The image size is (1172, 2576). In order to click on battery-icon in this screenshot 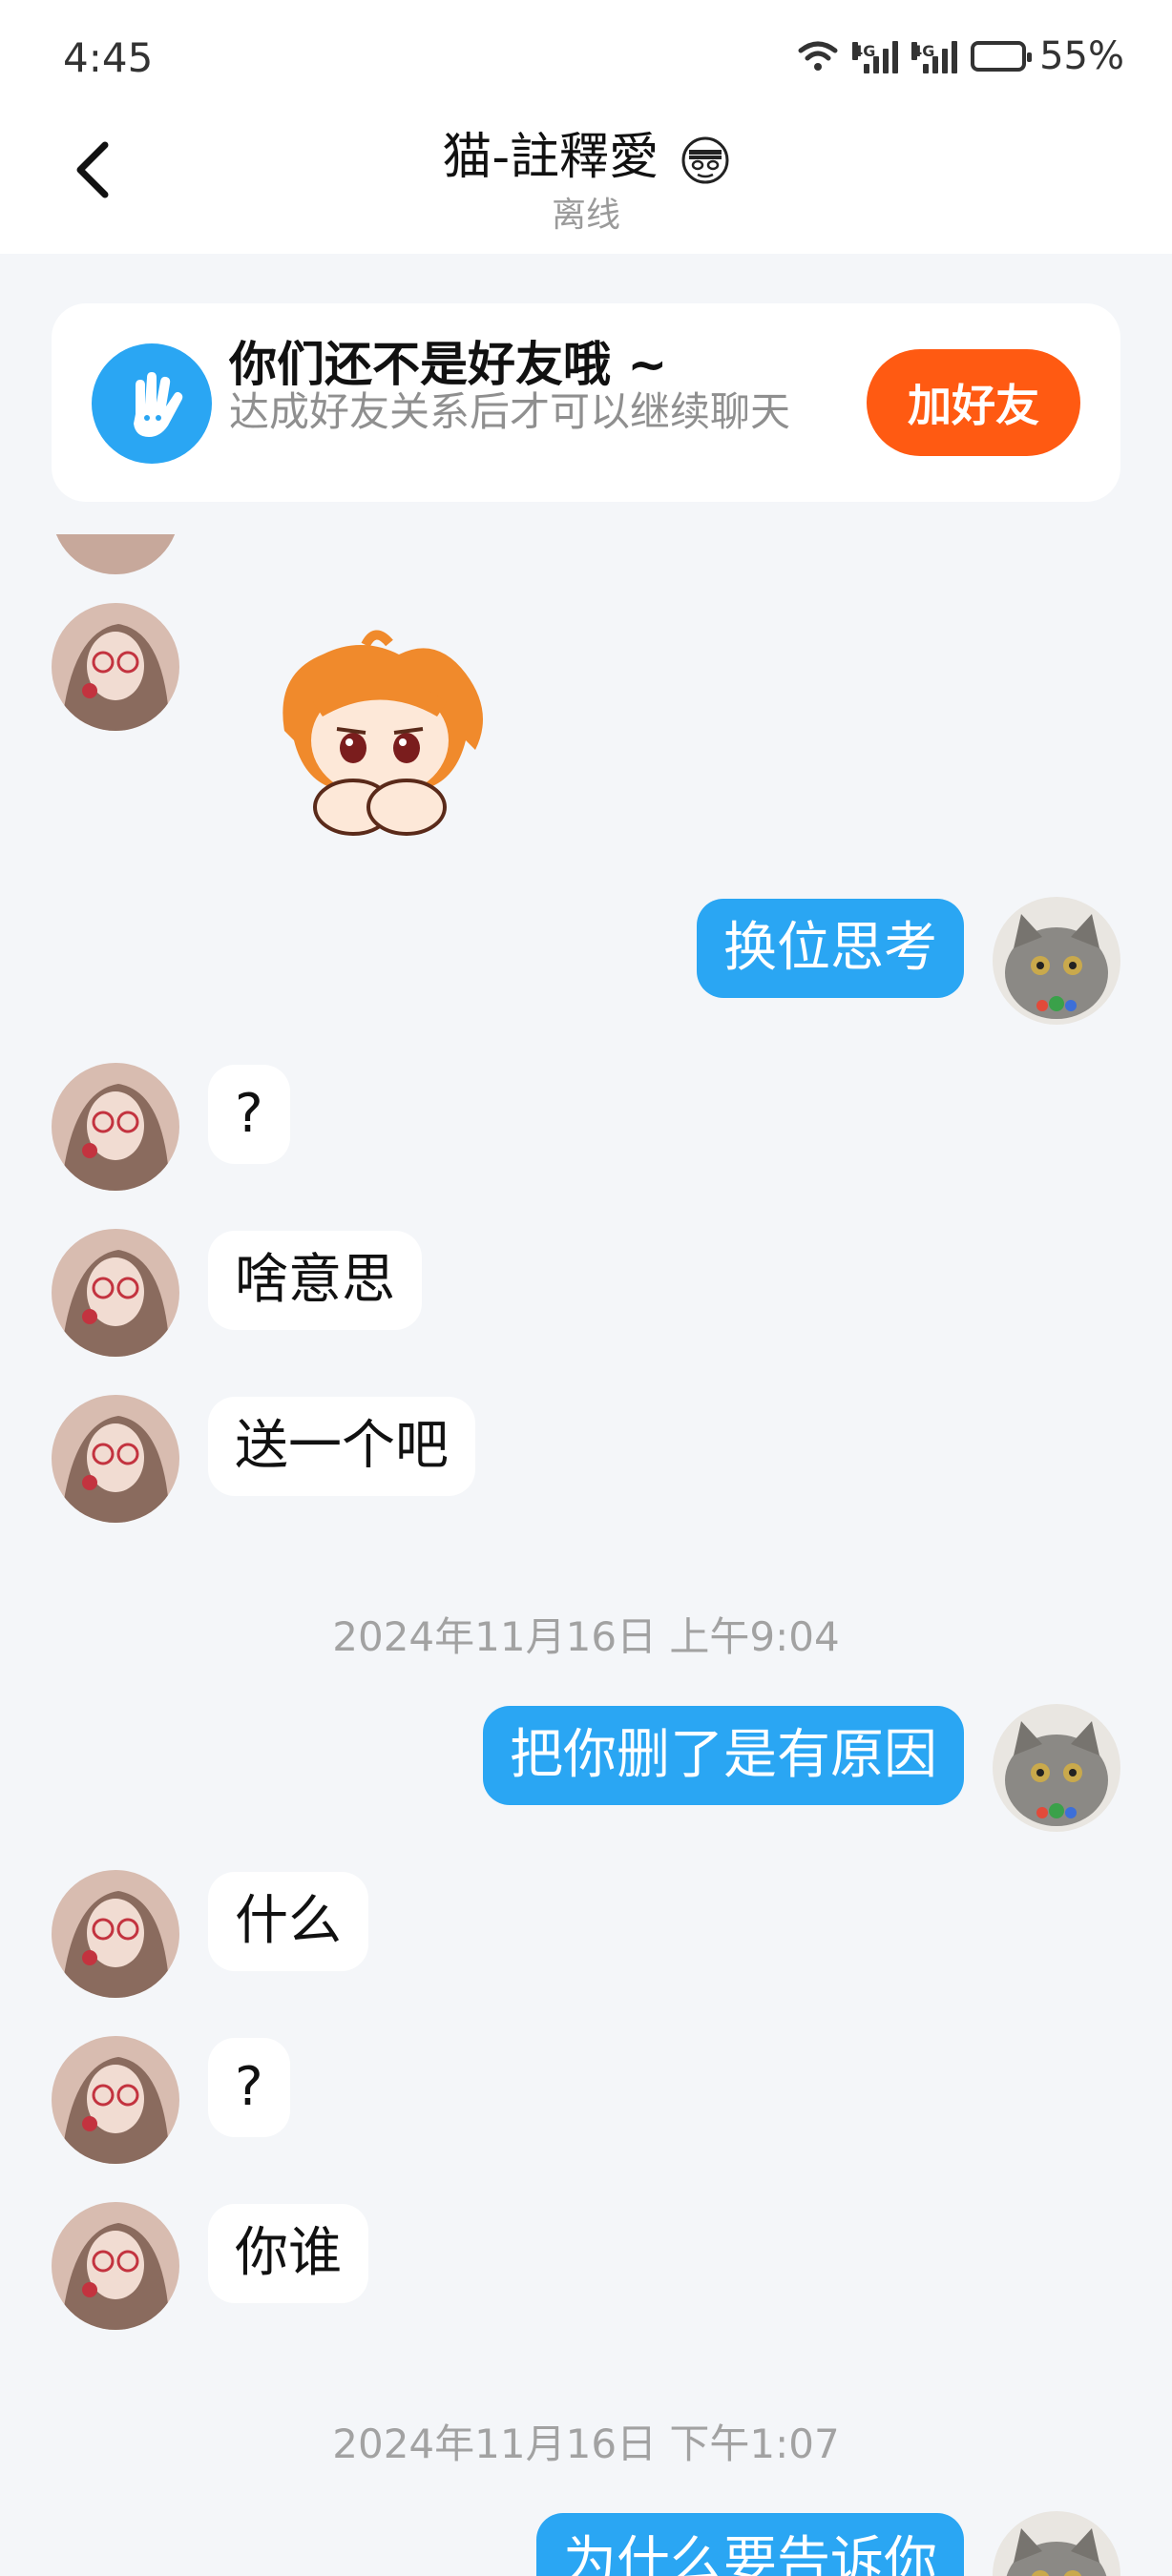, I will do `click(1002, 56)`.